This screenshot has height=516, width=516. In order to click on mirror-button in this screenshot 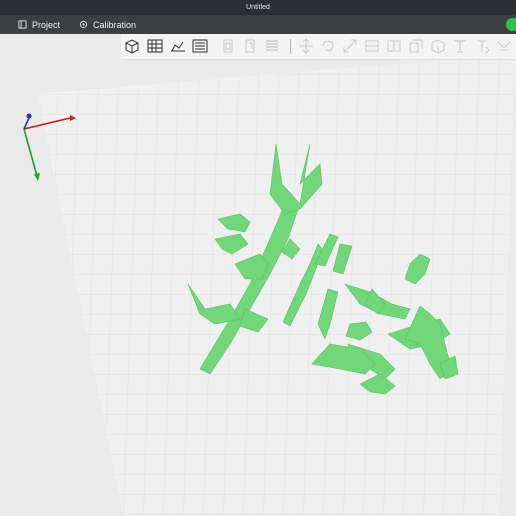, I will do `click(372, 46)`.